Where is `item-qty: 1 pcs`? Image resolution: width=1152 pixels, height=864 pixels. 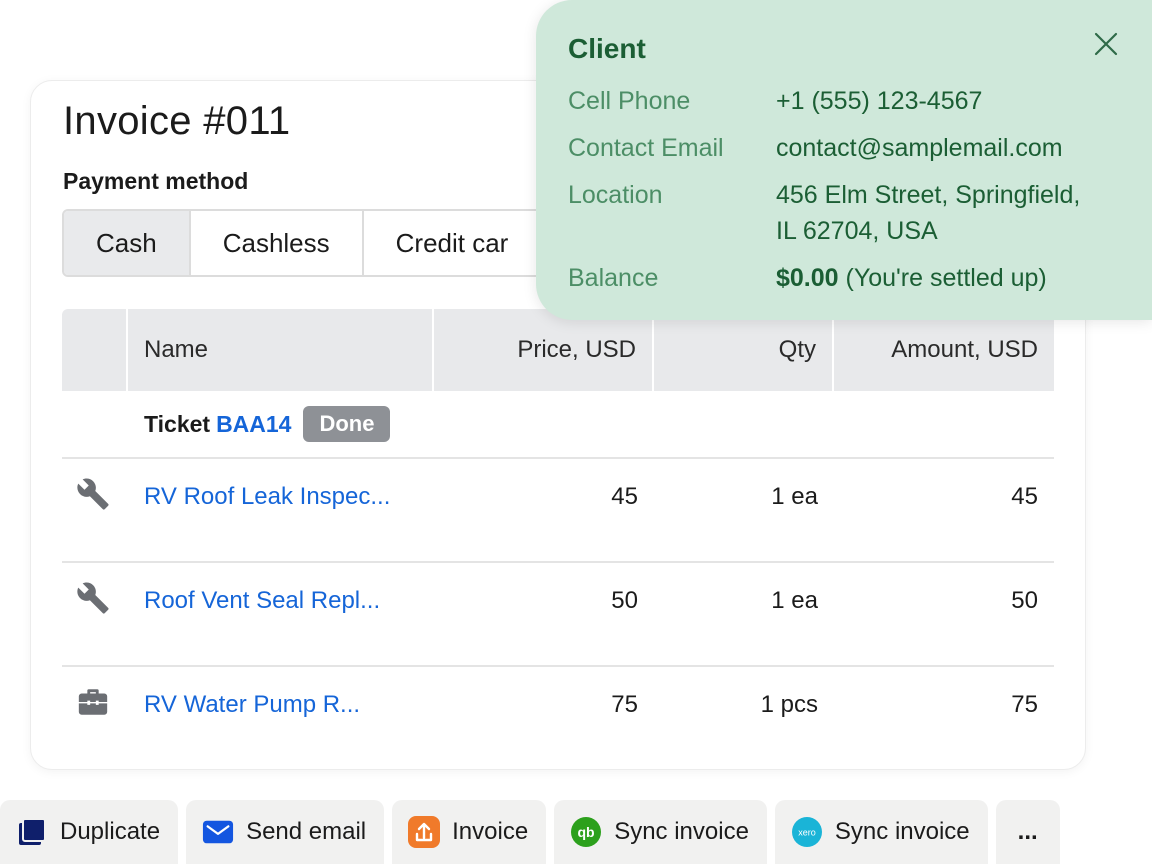
item-qty: 1 pcs is located at coordinates (789, 704).